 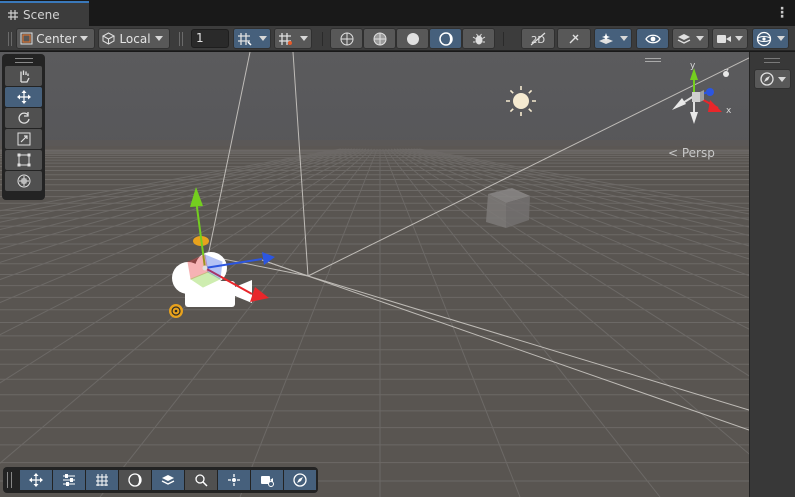 I want to click on lighting-icon, so click(x=135, y=480).